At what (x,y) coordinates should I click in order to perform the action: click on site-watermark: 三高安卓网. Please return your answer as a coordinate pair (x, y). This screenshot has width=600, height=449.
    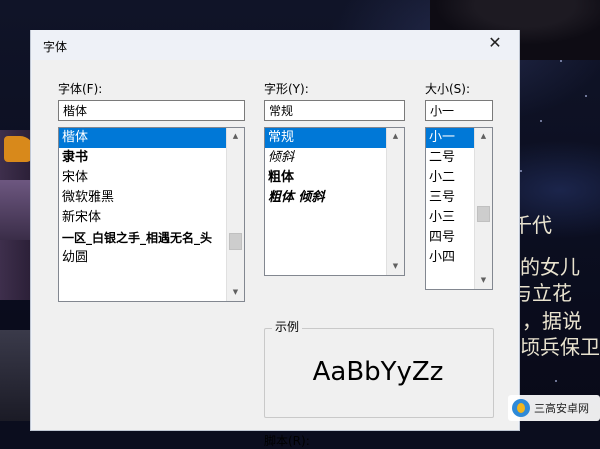
    Looking at the image, I should click on (554, 408).